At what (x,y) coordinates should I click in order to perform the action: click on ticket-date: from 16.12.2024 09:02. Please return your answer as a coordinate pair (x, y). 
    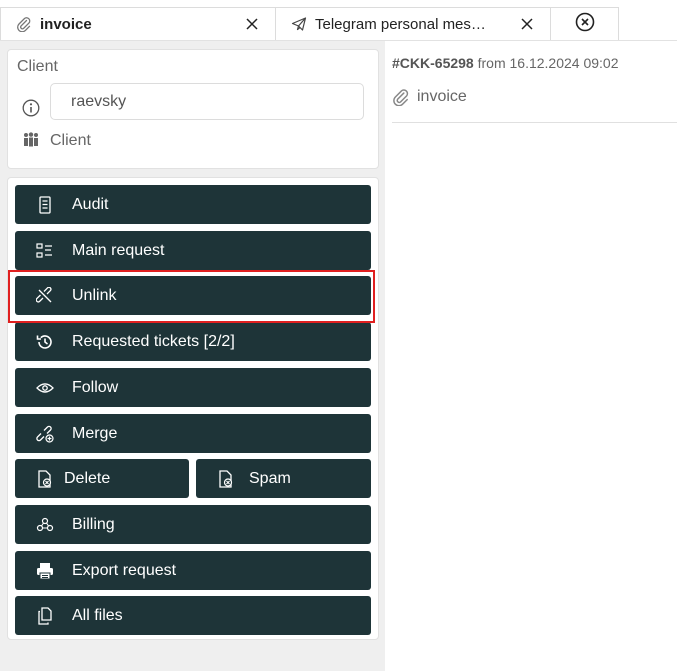
    Looking at the image, I should click on (548, 63).